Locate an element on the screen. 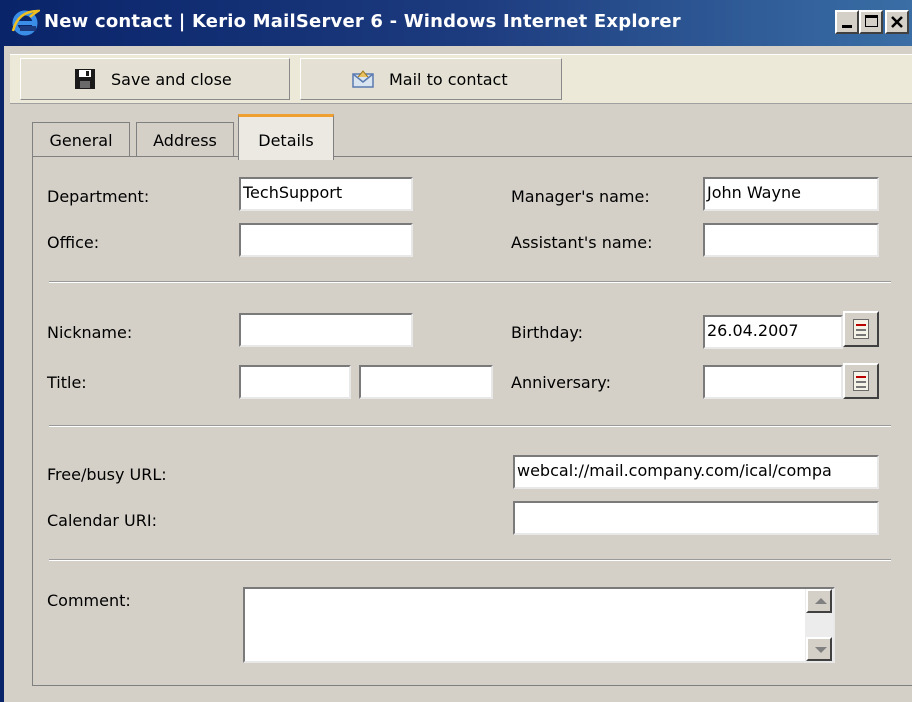 This screenshot has width=912, height=702. assistant-name-label: Assistant's name: is located at coordinates (582, 242).